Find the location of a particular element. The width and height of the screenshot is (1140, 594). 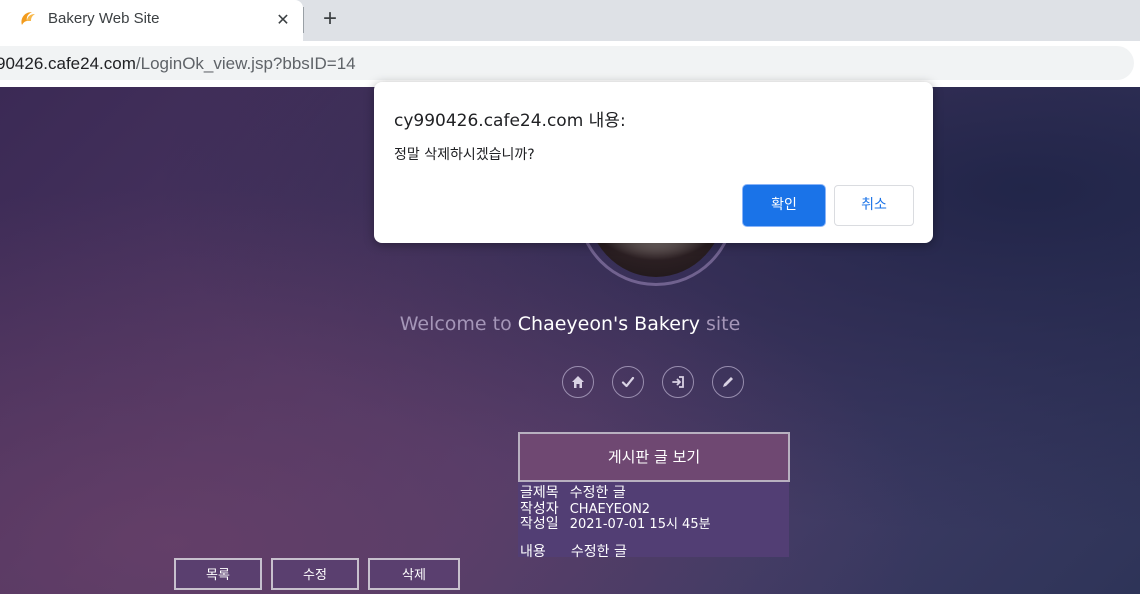

close-icon: ✕ is located at coordinates (283, 20).